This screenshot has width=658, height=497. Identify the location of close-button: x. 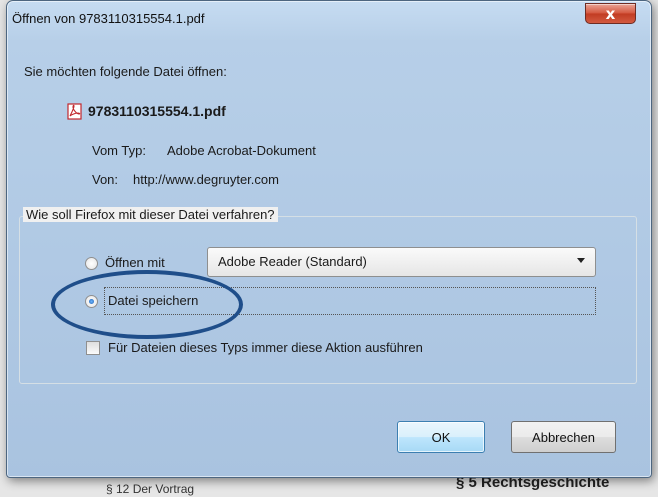
(610, 13).